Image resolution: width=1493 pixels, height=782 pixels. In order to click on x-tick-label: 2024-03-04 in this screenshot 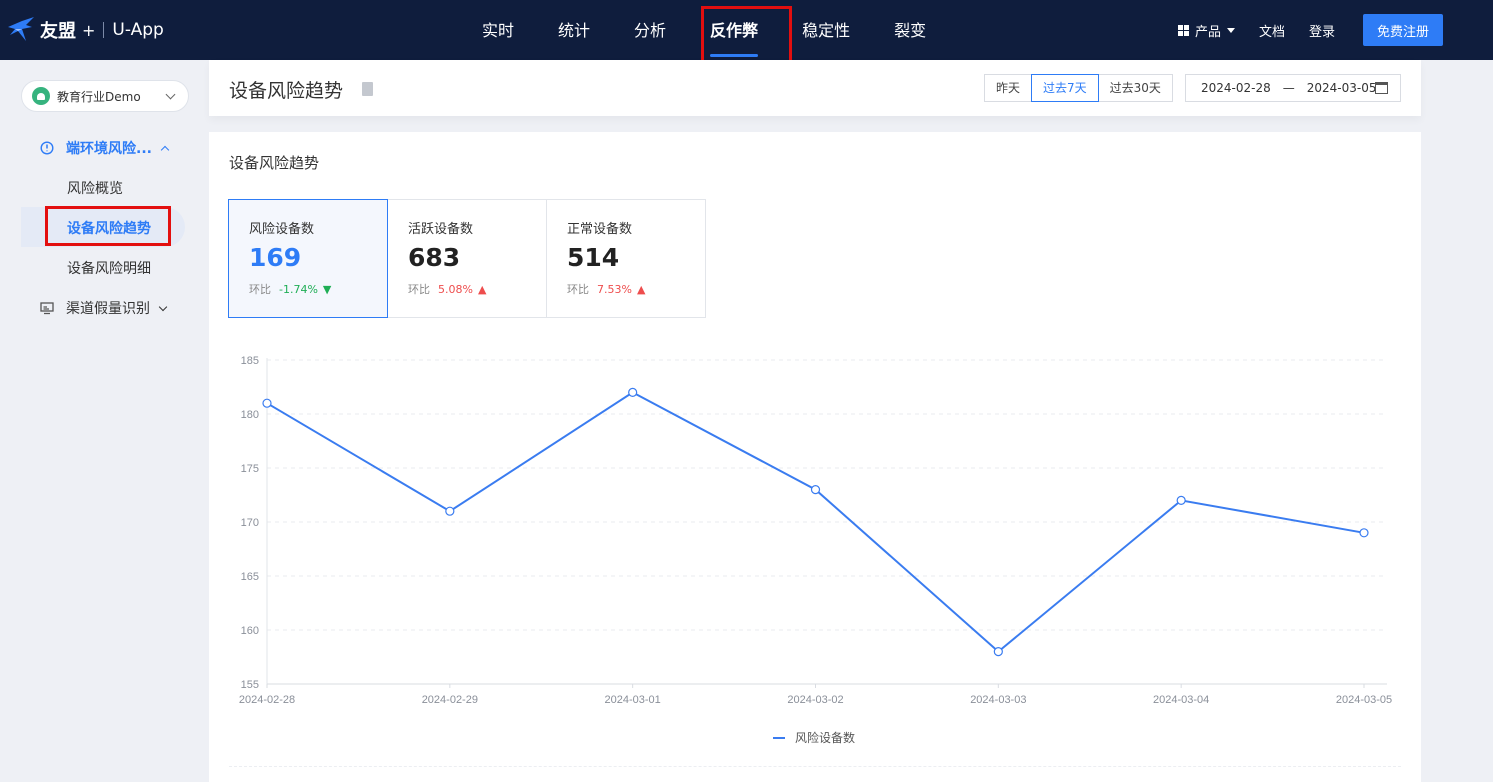, I will do `click(1181, 700)`.